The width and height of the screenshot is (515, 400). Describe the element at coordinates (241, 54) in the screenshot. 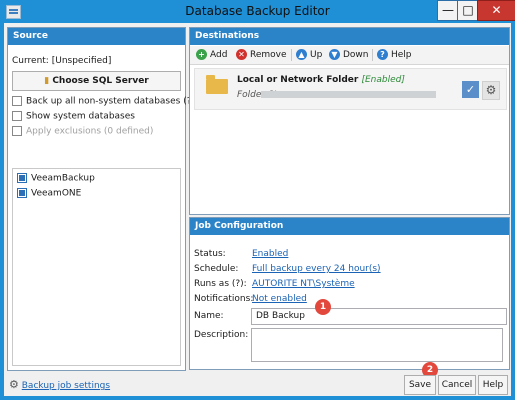

I see `remove-icon: ✕` at that location.